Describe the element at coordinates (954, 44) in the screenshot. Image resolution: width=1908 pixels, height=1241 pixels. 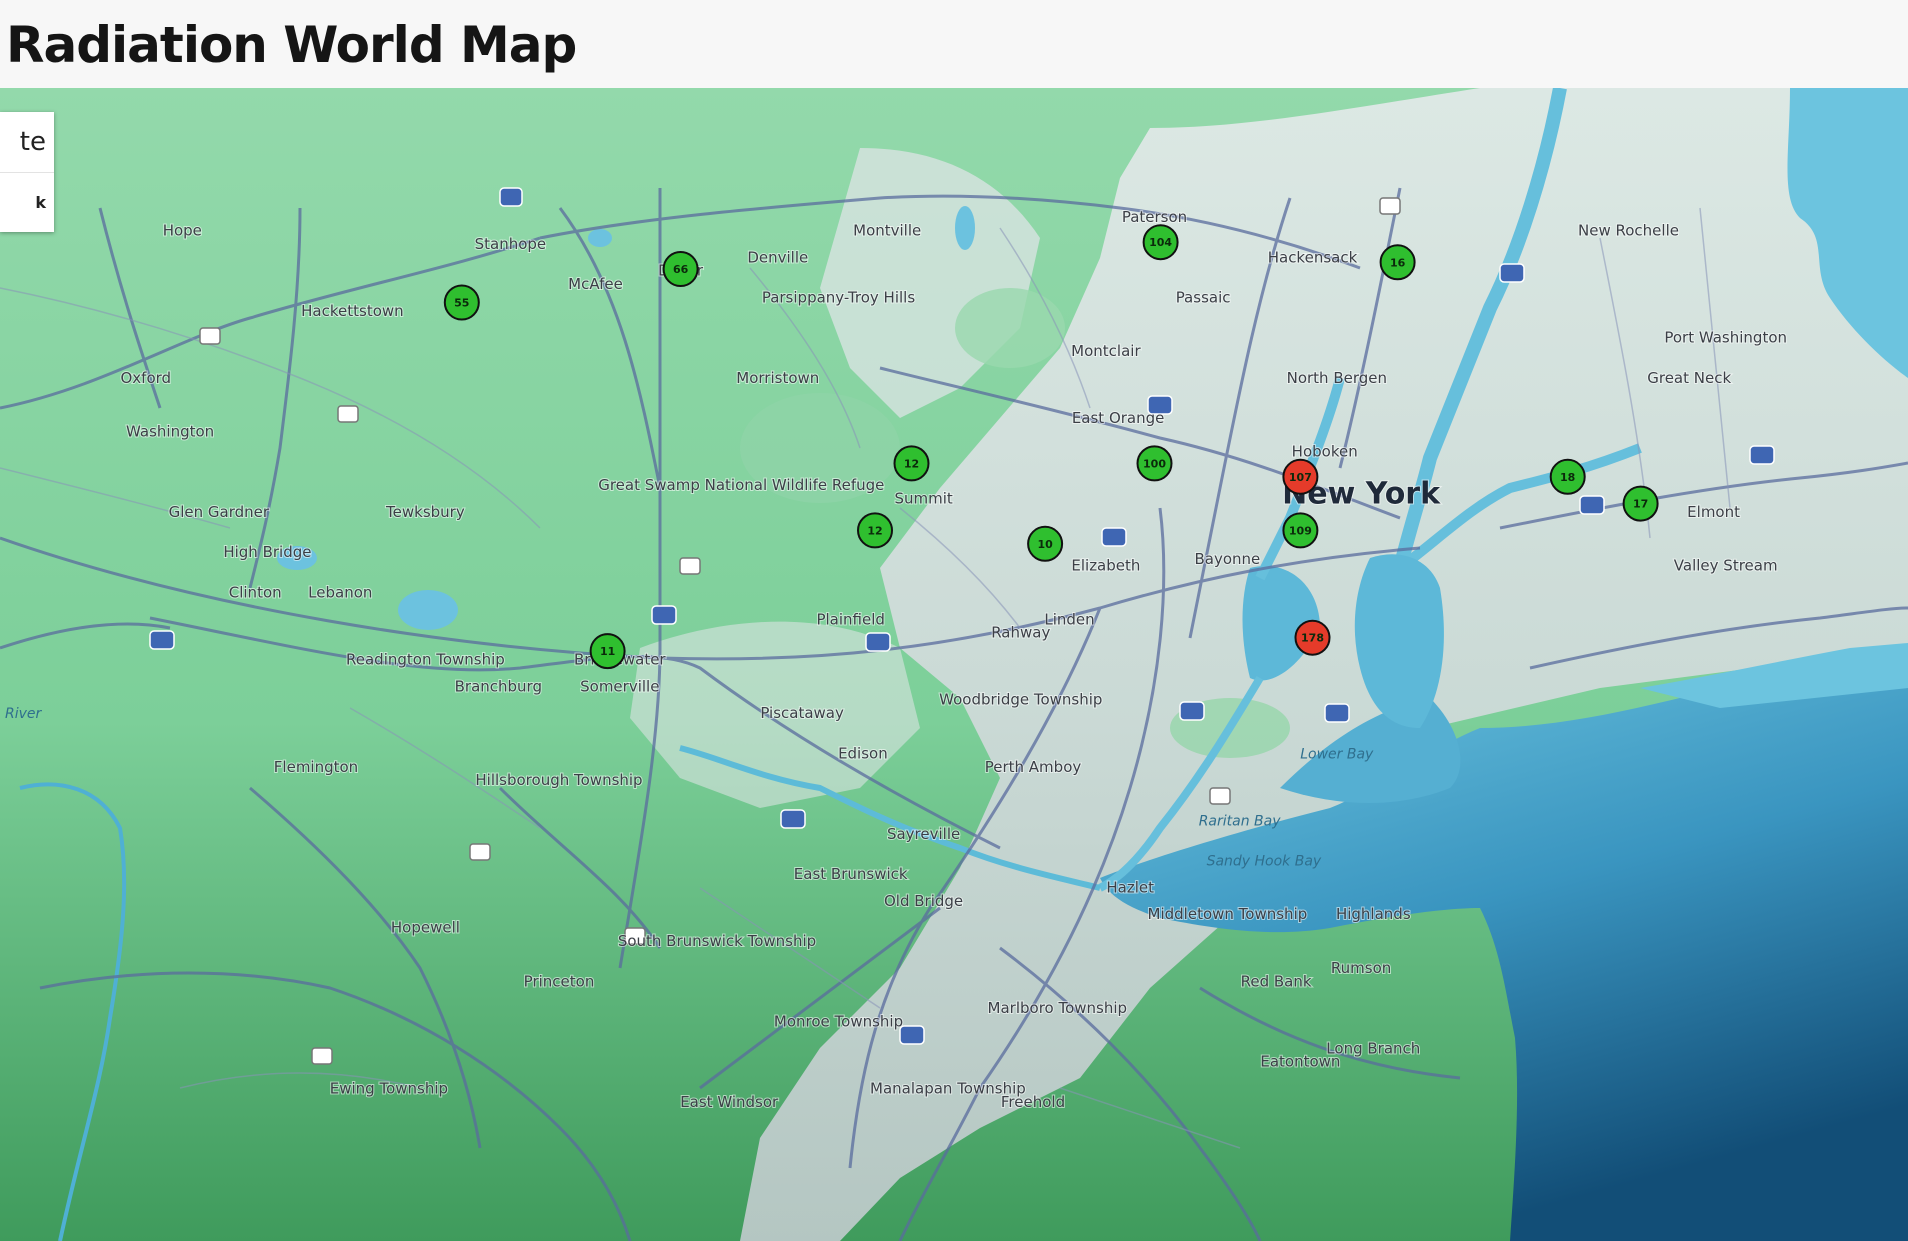
I see `title-bar: Radiation World Map` at that location.